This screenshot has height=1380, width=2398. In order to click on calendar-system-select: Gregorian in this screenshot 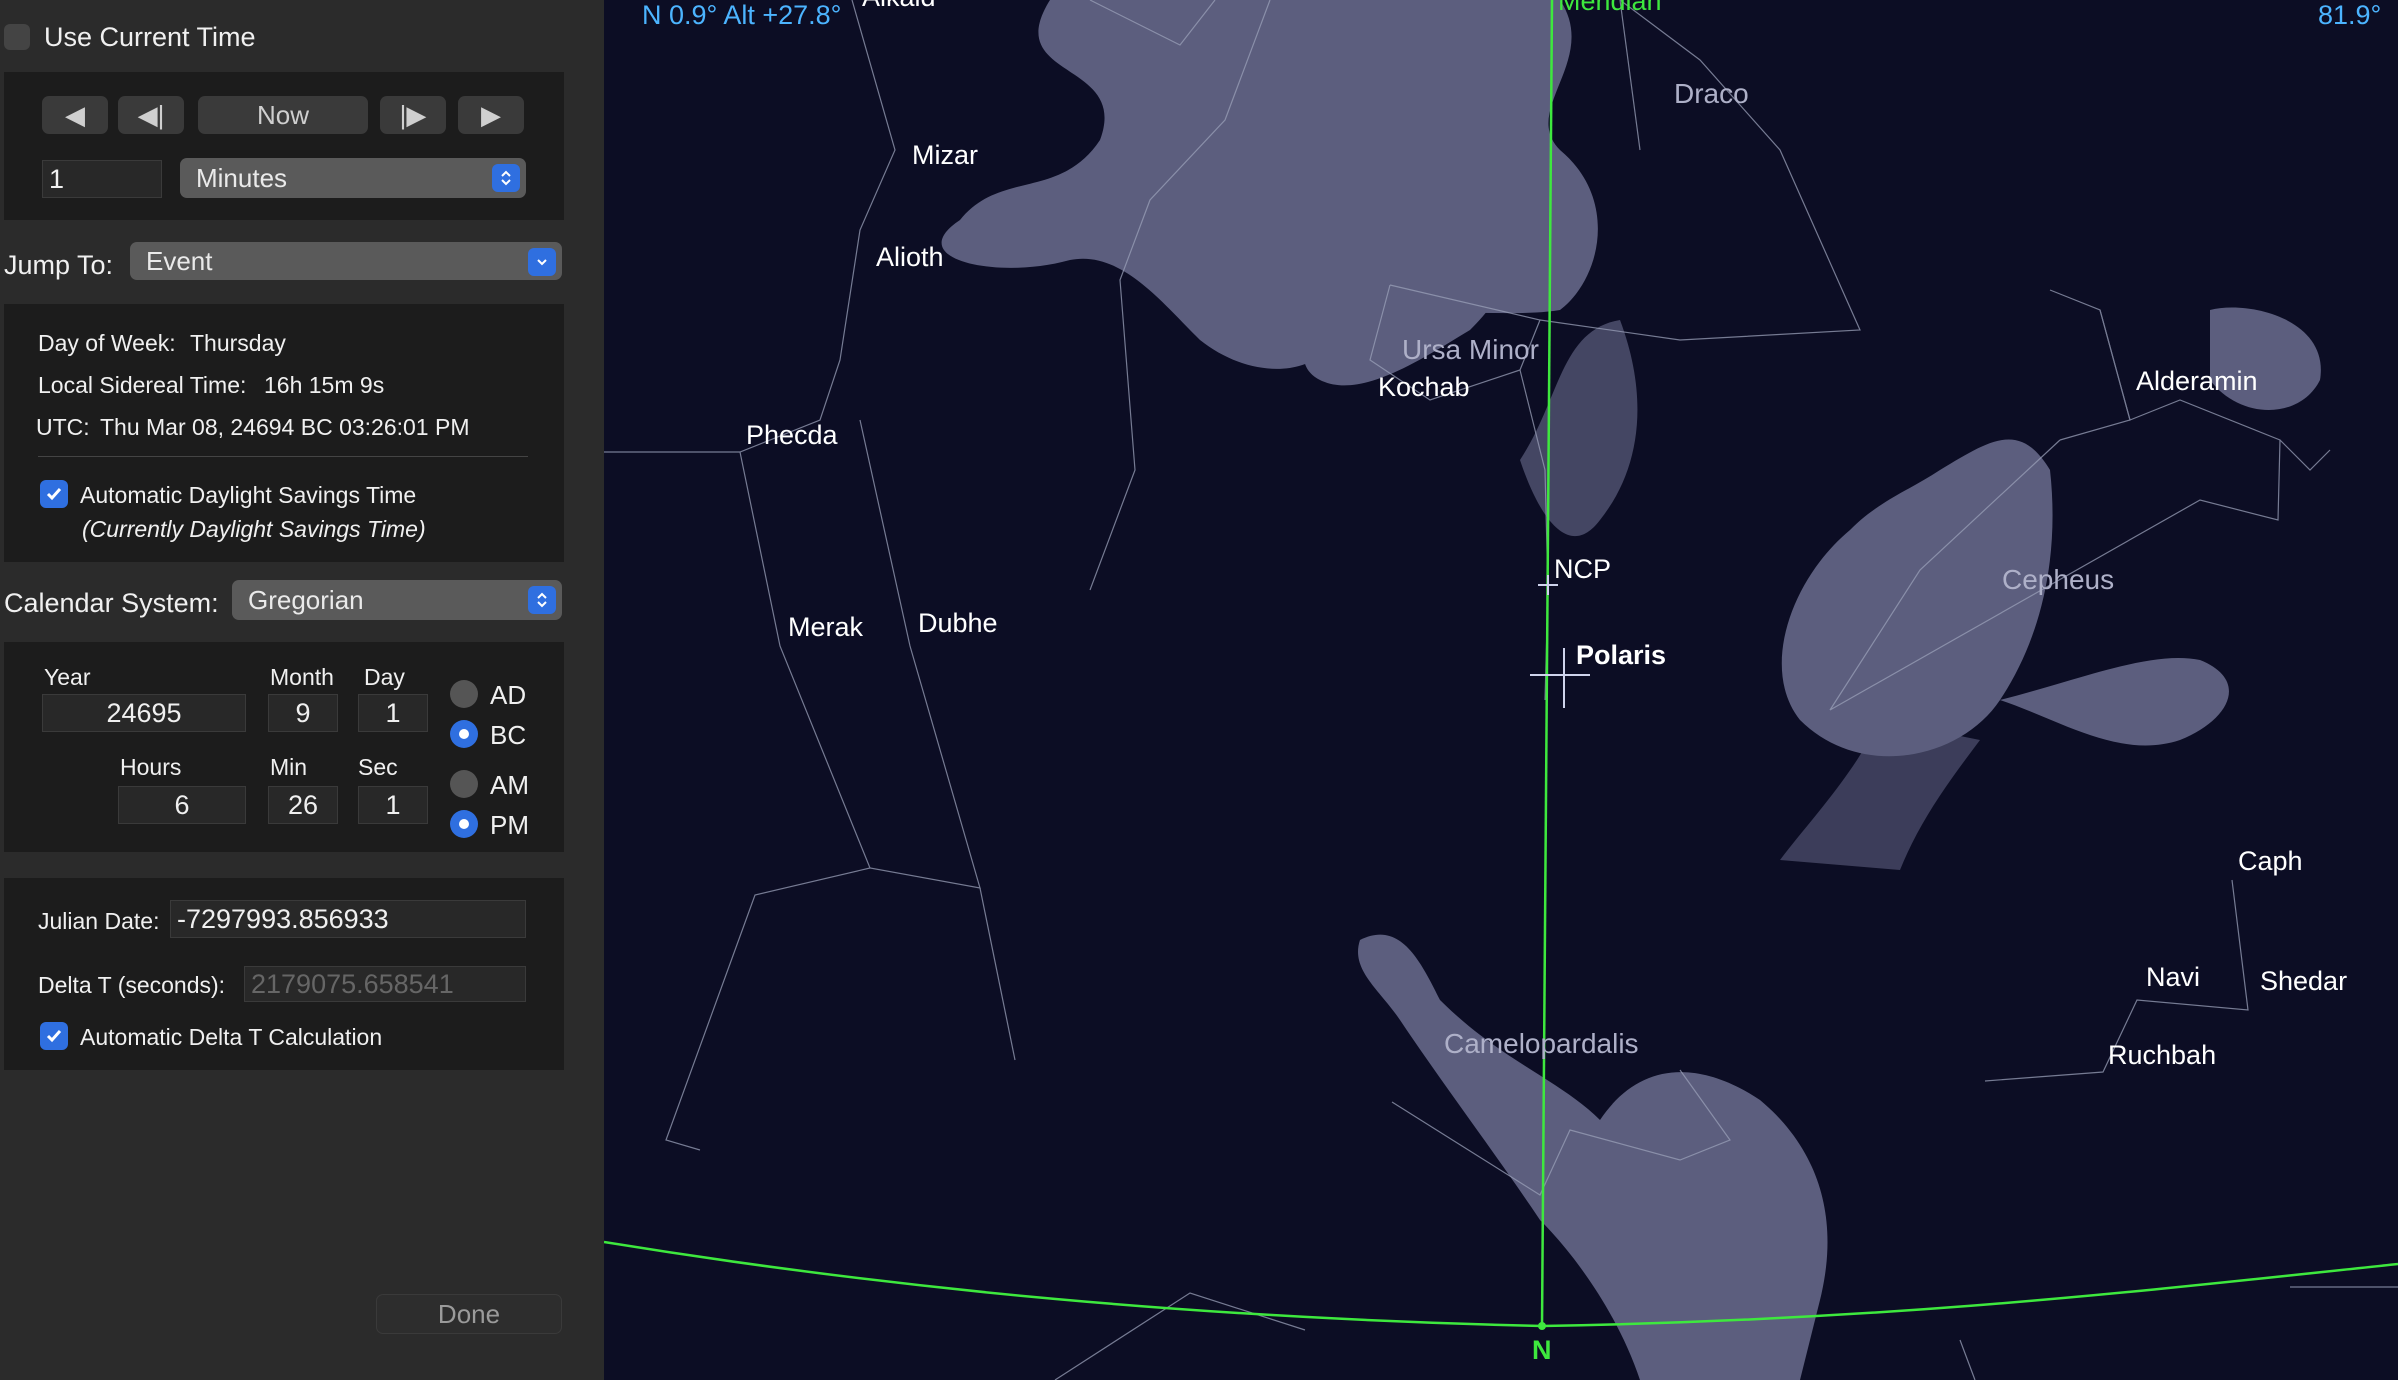, I will do `click(397, 600)`.